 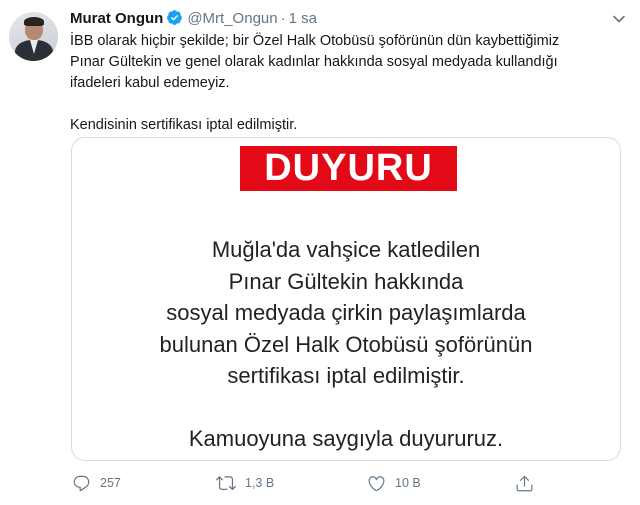 What do you see at coordinates (346, 281) in the screenshot?
I see `announcement-line: Pınar Gültekin hakkında` at bounding box center [346, 281].